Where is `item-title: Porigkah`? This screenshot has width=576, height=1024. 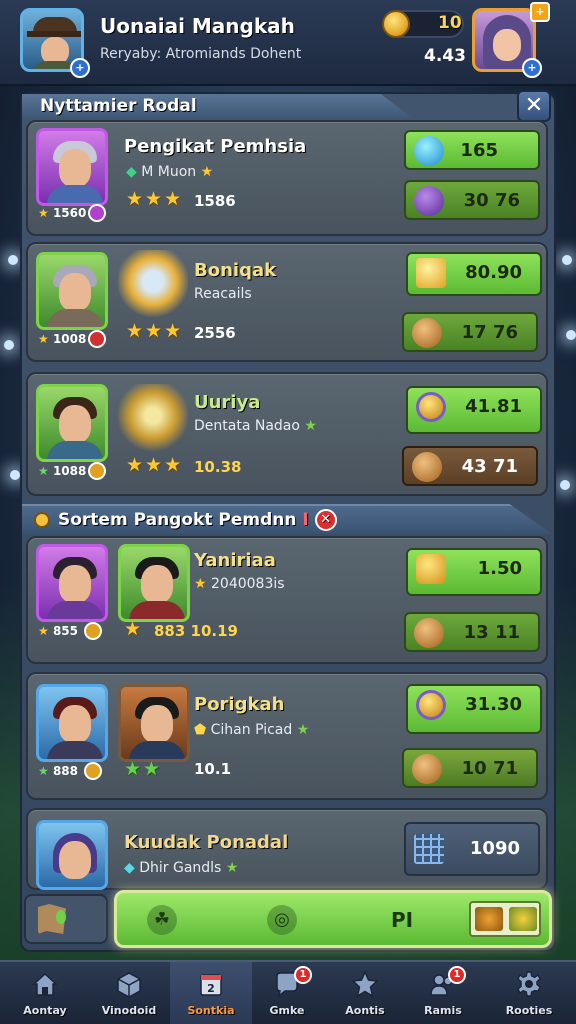 item-title: Porigkah is located at coordinates (239, 704).